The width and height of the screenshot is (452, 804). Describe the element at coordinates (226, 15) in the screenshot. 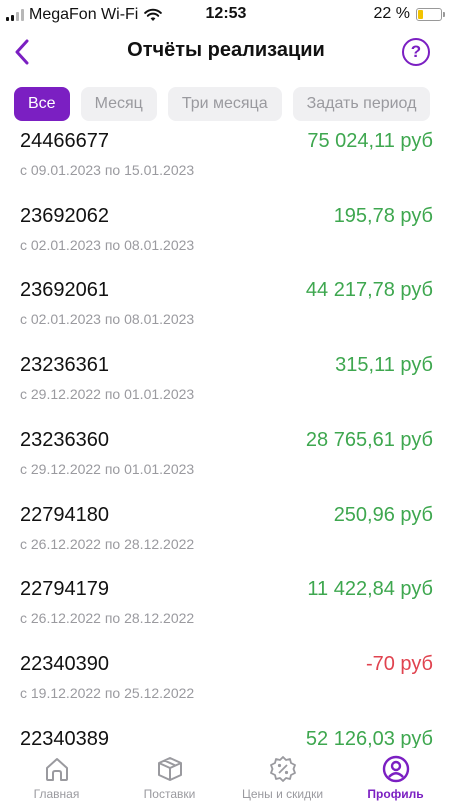

I see `status-bar: MegaFon Wi-Fi 12:53 22 %` at that location.